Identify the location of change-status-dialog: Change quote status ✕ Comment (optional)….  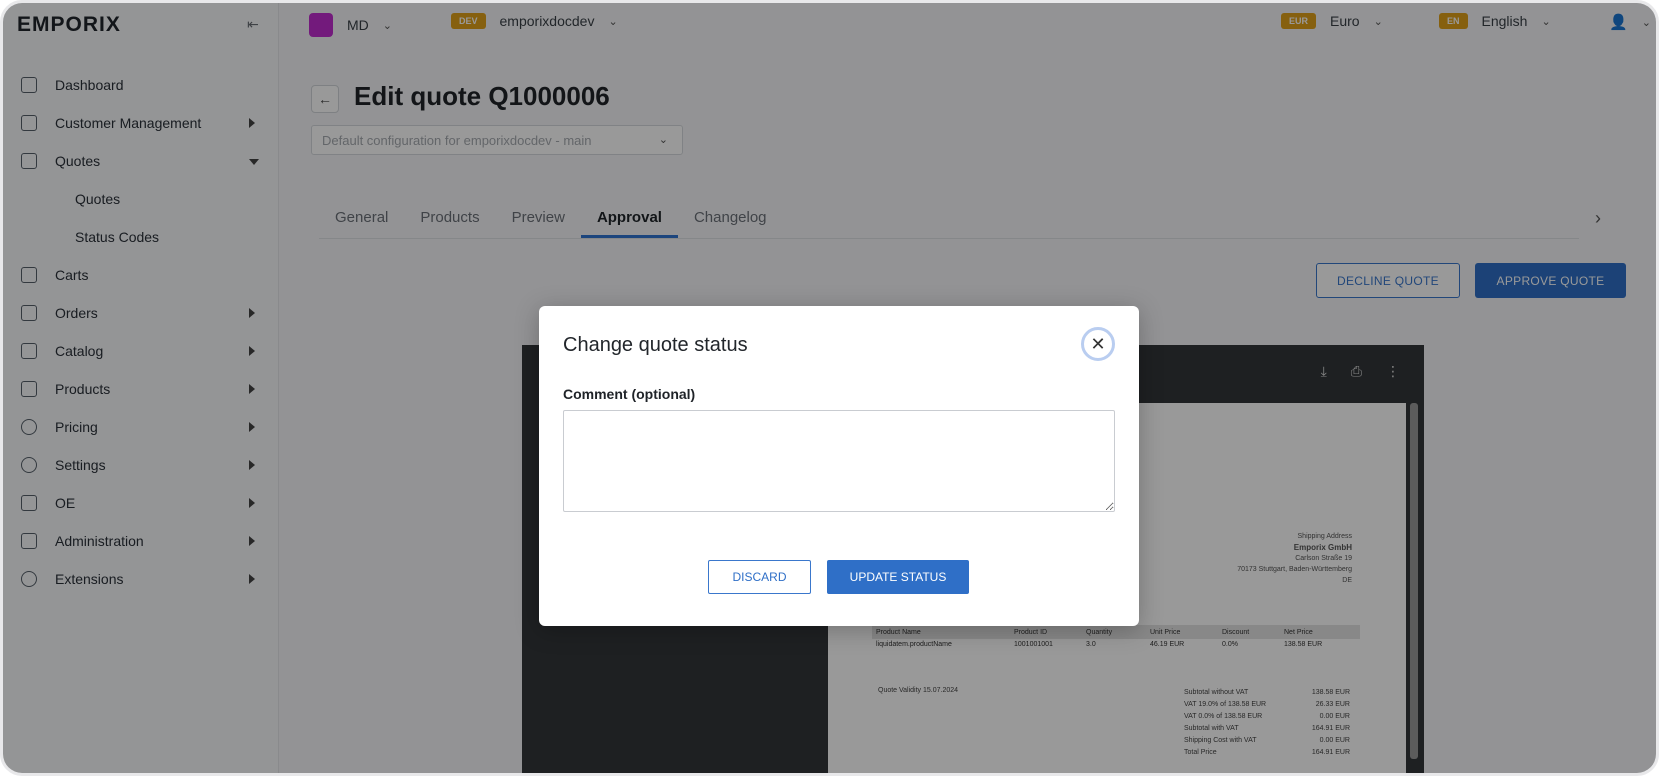
(839, 466).